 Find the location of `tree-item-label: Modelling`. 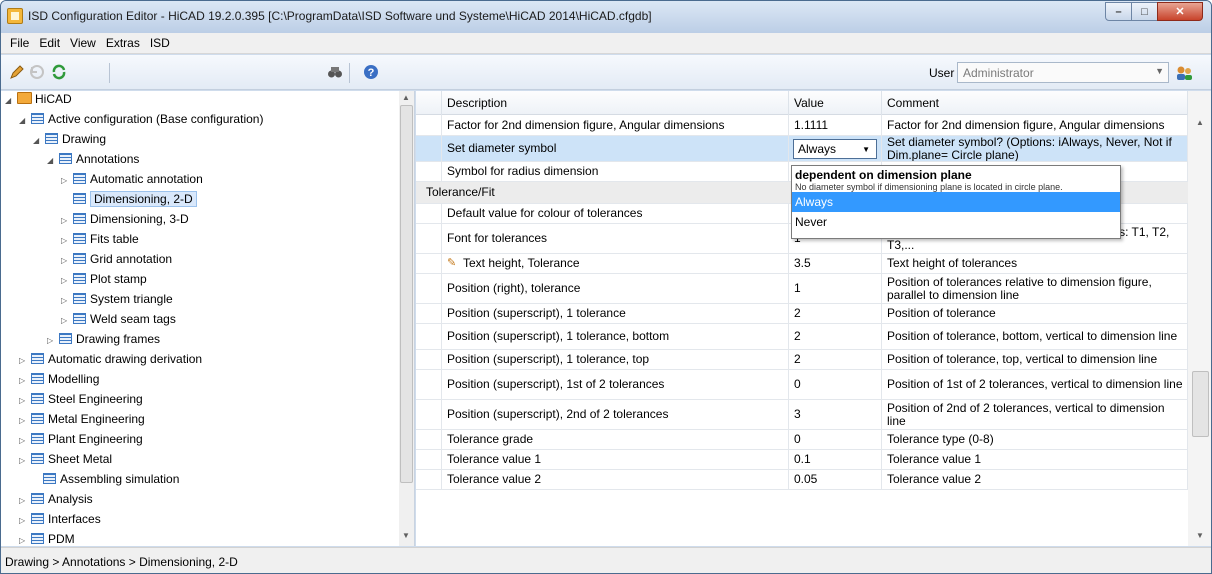

tree-item-label: Modelling is located at coordinates (74, 379).